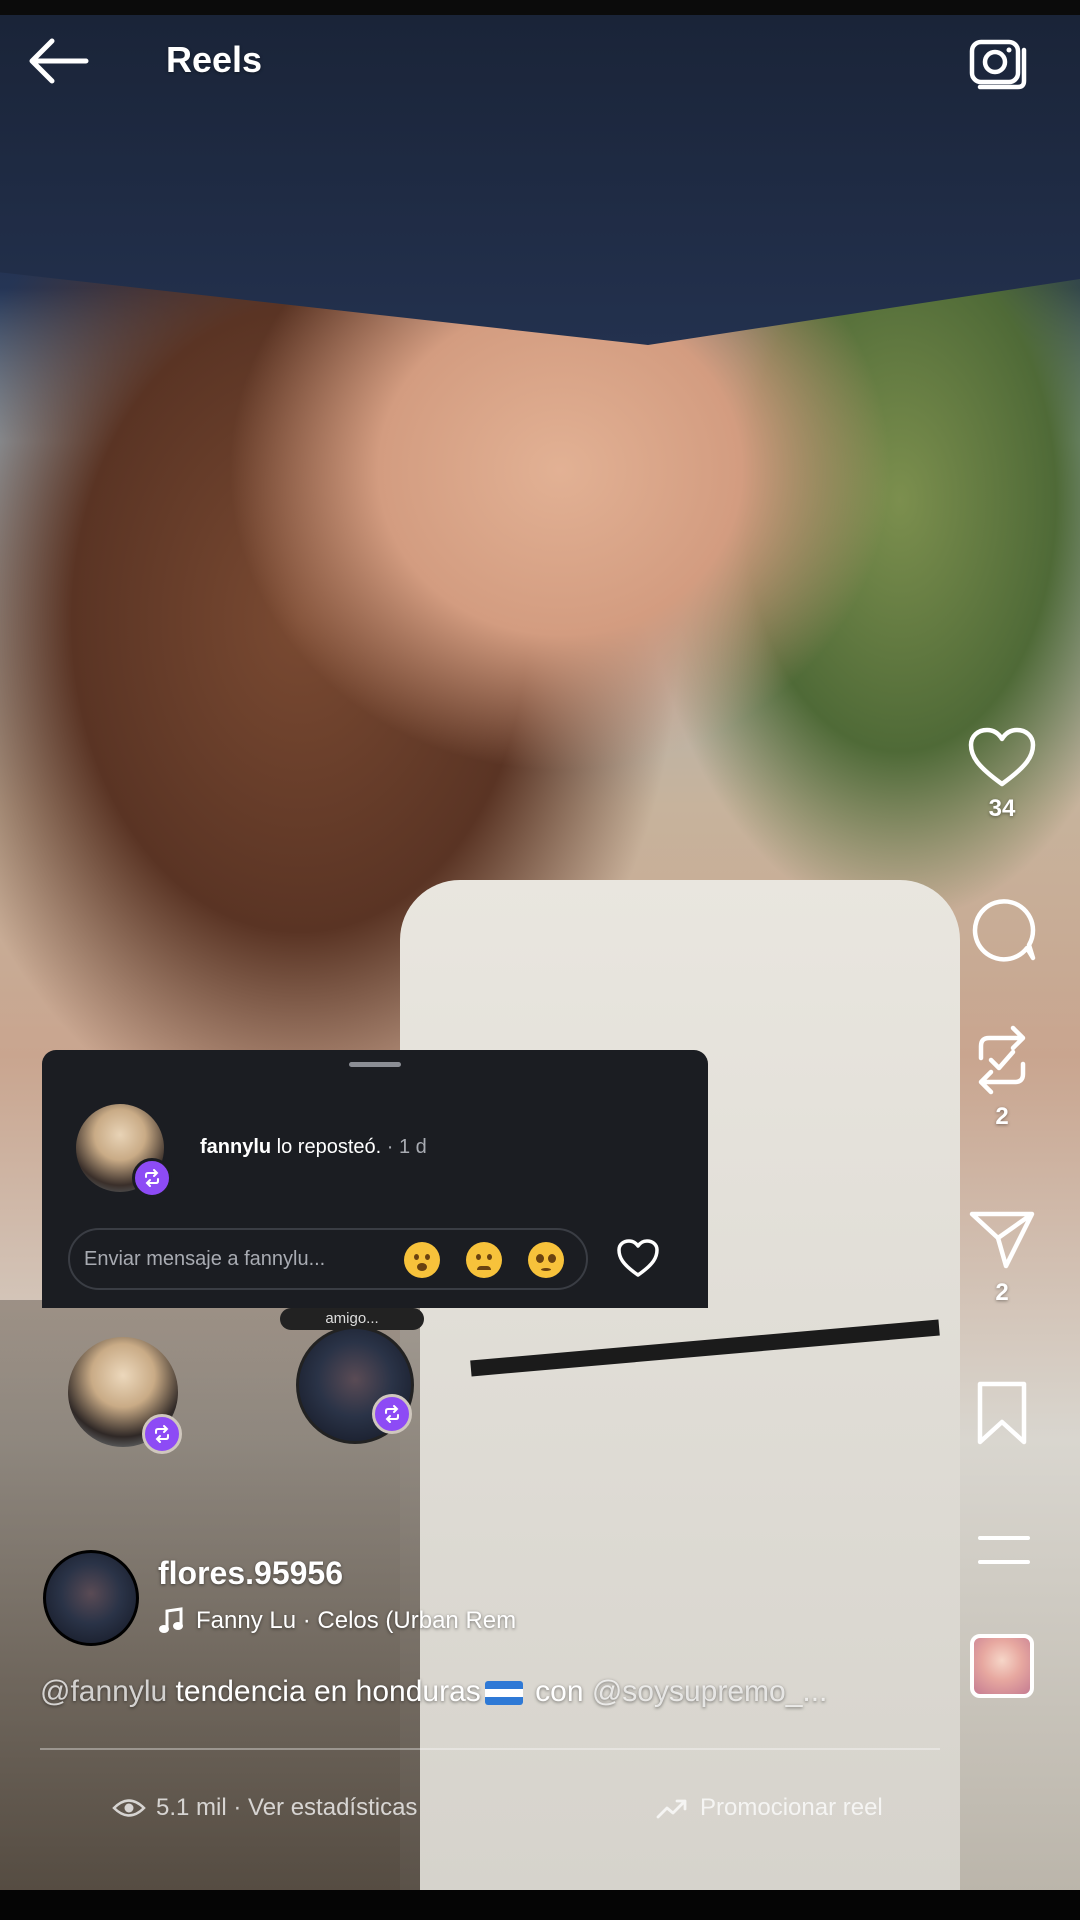  What do you see at coordinates (1002, 1060) in the screenshot?
I see `repost-icon` at bounding box center [1002, 1060].